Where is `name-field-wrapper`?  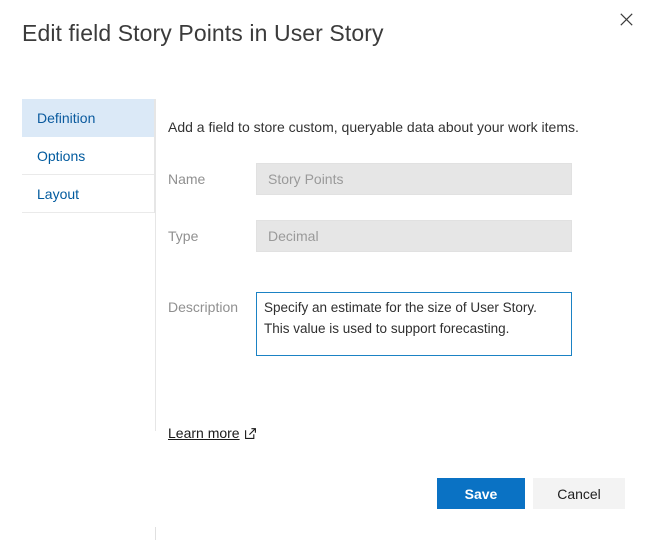
name-field-wrapper is located at coordinates (414, 179).